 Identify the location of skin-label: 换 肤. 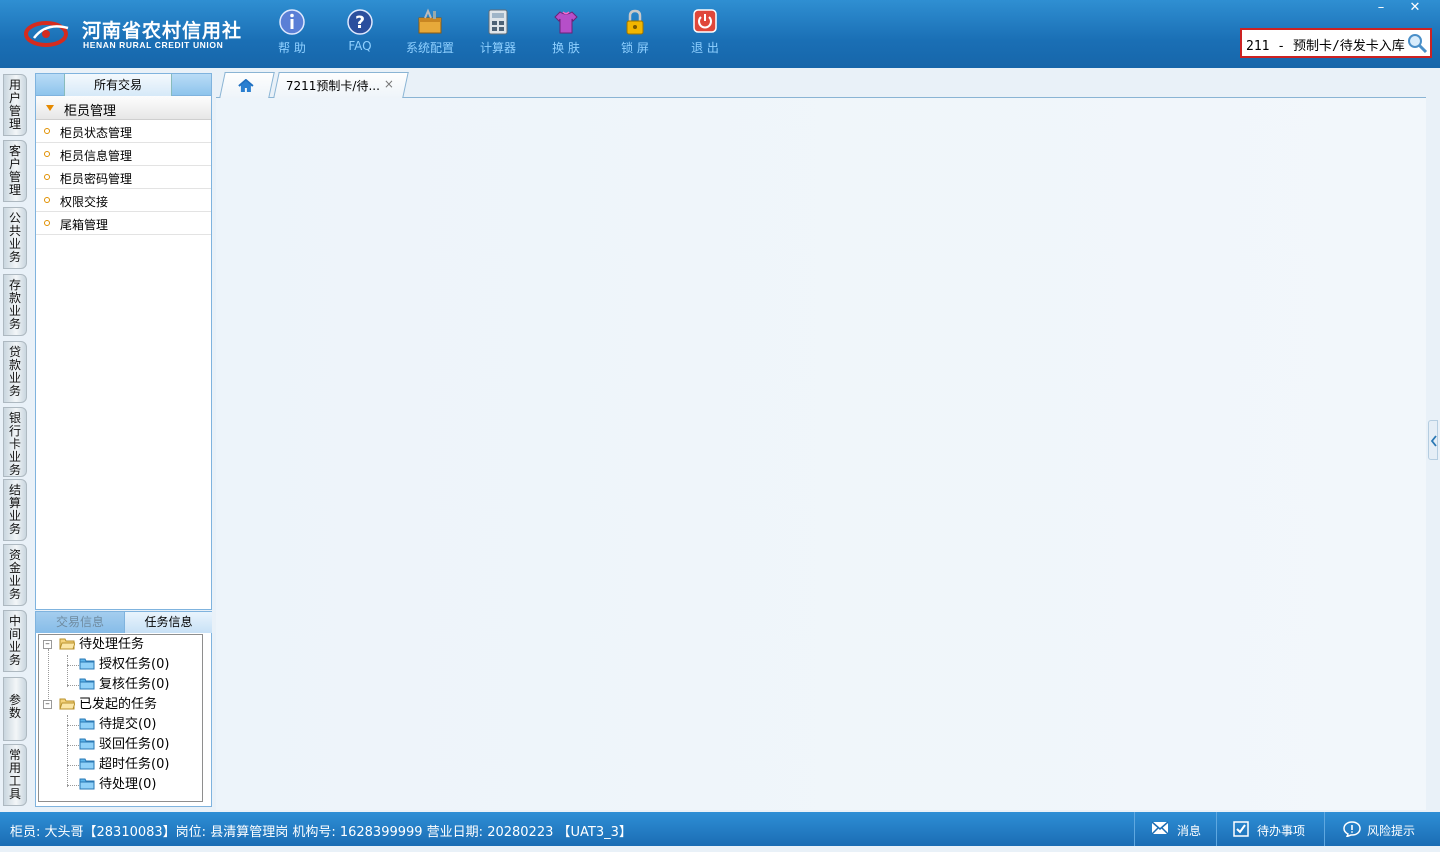
(566, 48).